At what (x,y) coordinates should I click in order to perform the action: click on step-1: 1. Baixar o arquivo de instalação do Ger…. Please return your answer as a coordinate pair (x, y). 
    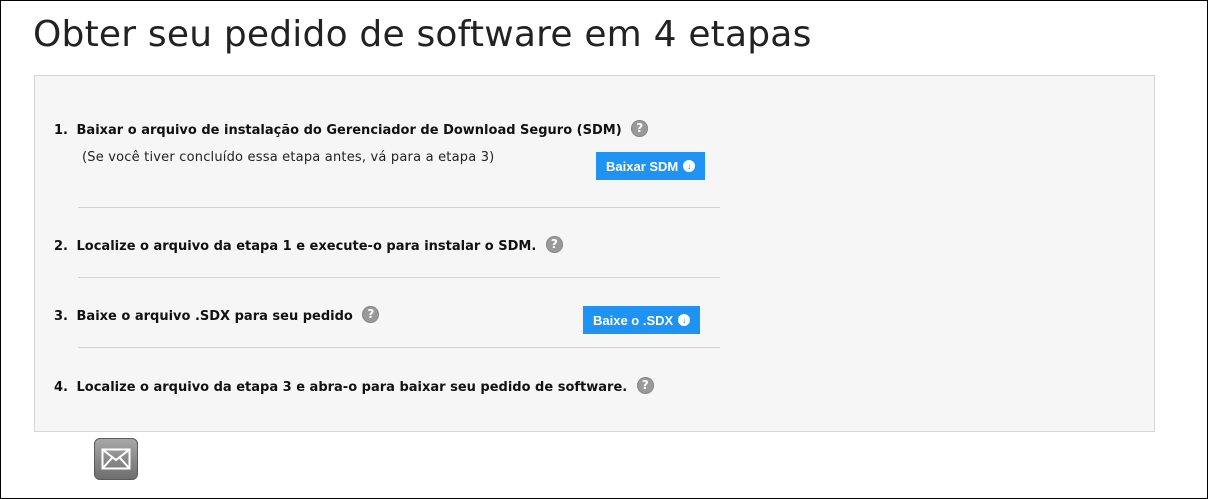
    Looking at the image, I should click on (351, 129).